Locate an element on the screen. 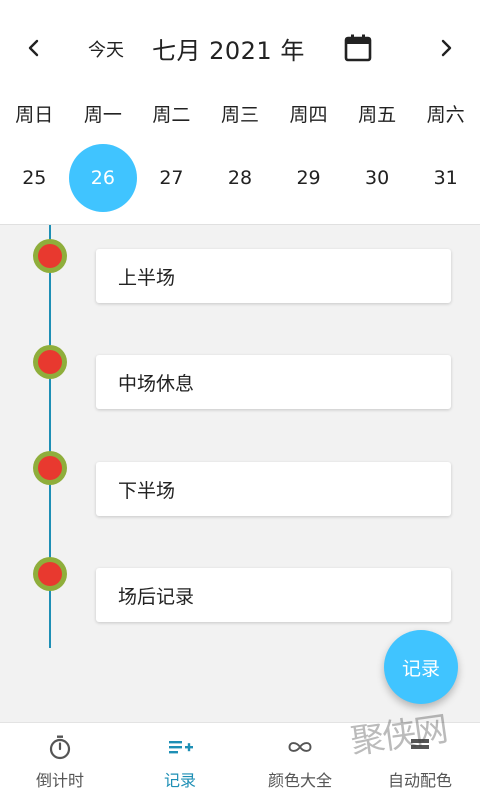  nav-item-countdown: 倒计时 is located at coordinates (60, 761).